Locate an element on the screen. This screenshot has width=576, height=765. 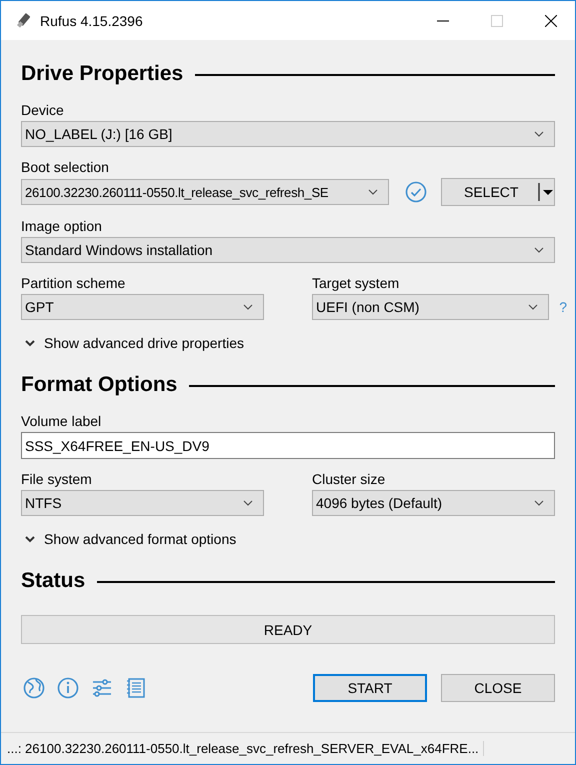
field-label: Image option is located at coordinates (62, 226).